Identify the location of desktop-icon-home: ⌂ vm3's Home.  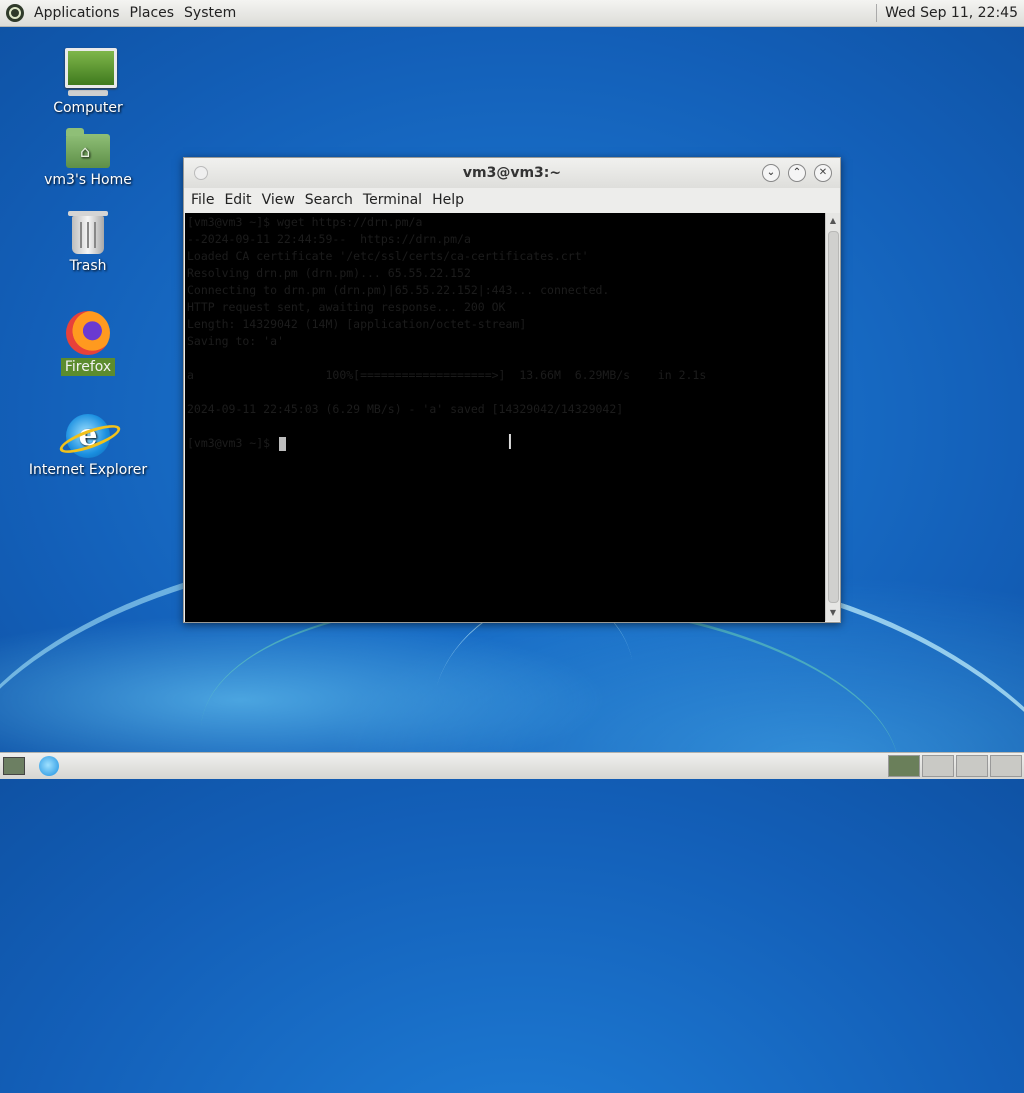
(88, 158).